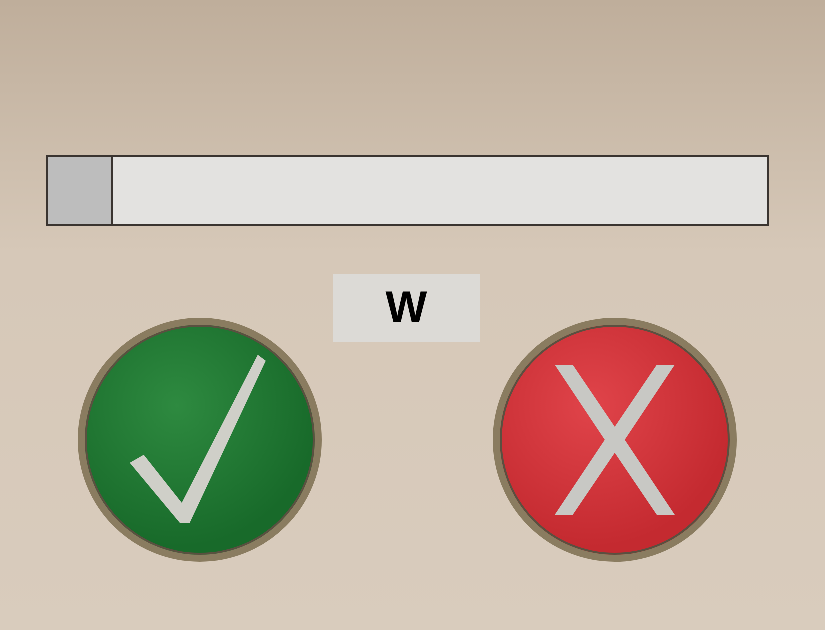 The image size is (825, 630). Describe the element at coordinates (406, 308) in the screenshot. I see `letter-label: W` at that location.